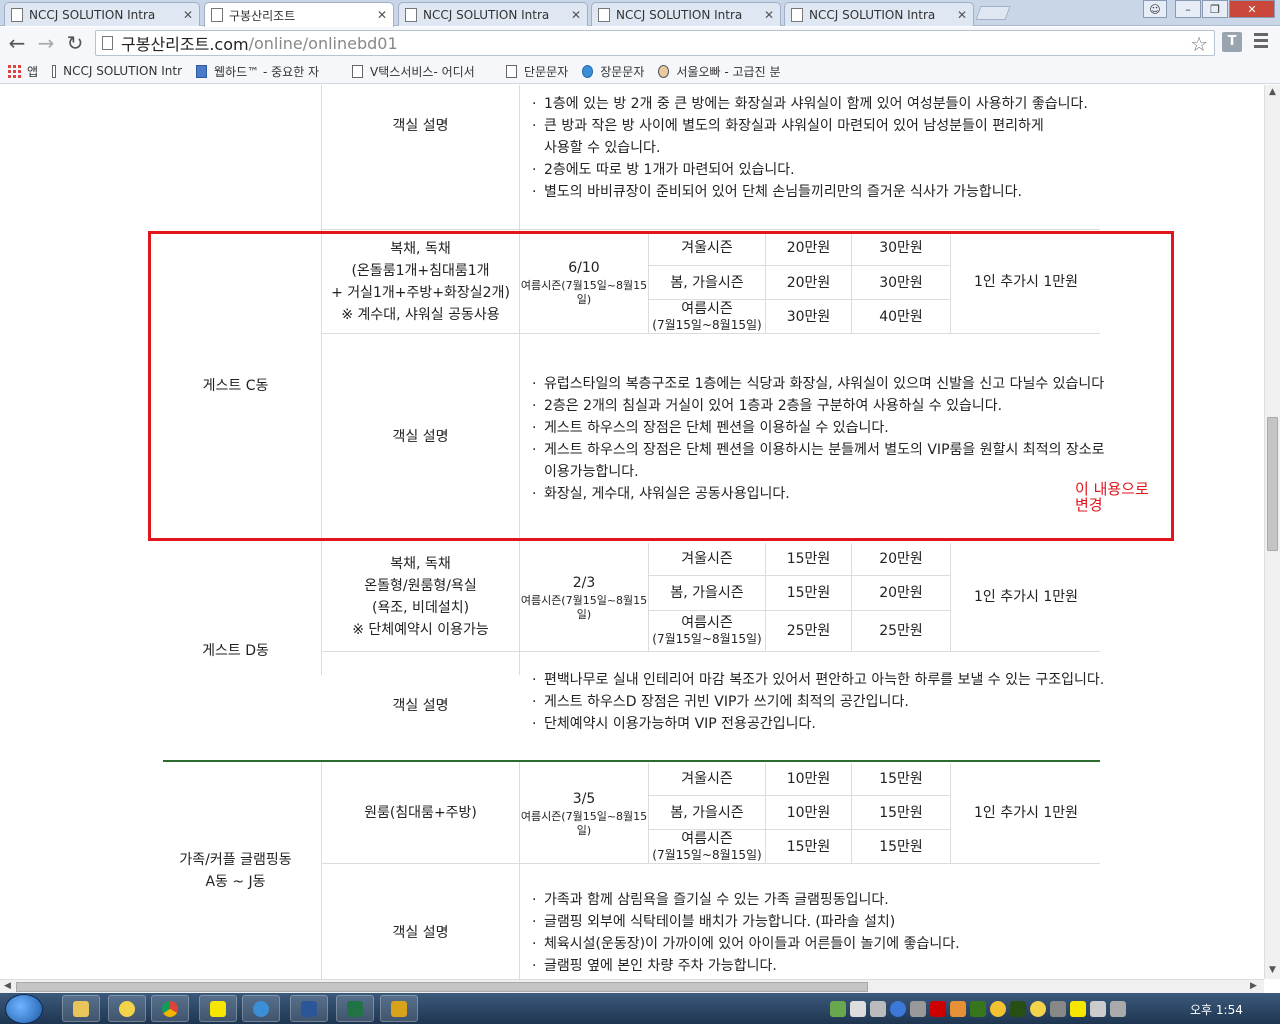 The width and height of the screenshot is (1280, 1024). What do you see at coordinates (655, 43) in the screenshot?
I see `address-bar: 구봉산리조트.com/online/onlinebd01 ☆` at bounding box center [655, 43].